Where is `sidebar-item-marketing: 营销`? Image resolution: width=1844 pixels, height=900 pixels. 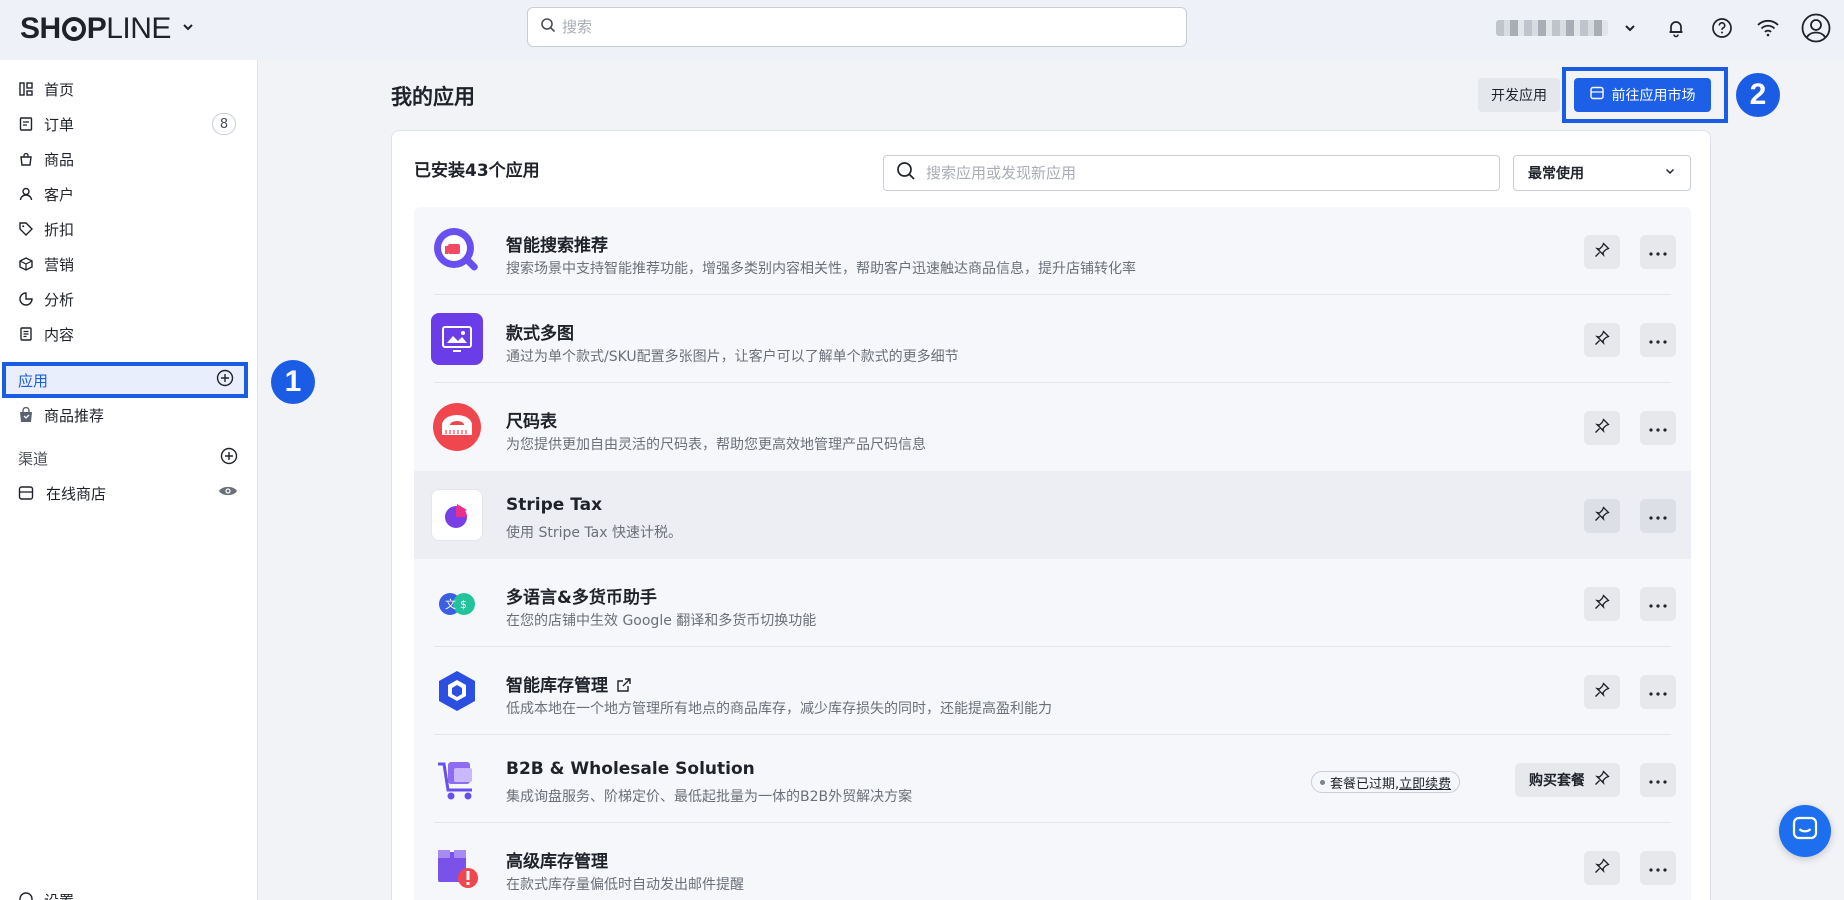 sidebar-item-marketing: 营销 is located at coordinates (129, 264).